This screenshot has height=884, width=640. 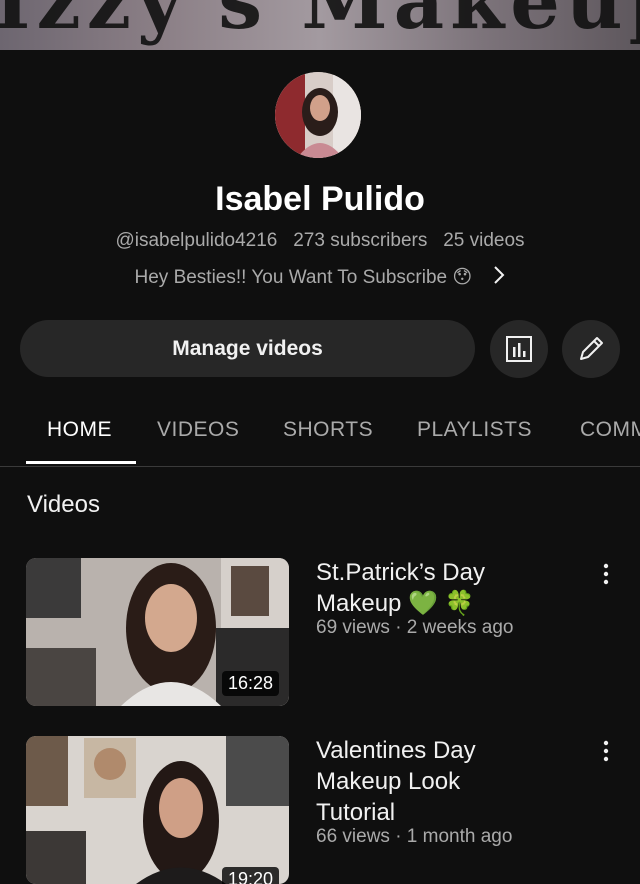 I want to click on analytics-button, so click(x=519, y=349).